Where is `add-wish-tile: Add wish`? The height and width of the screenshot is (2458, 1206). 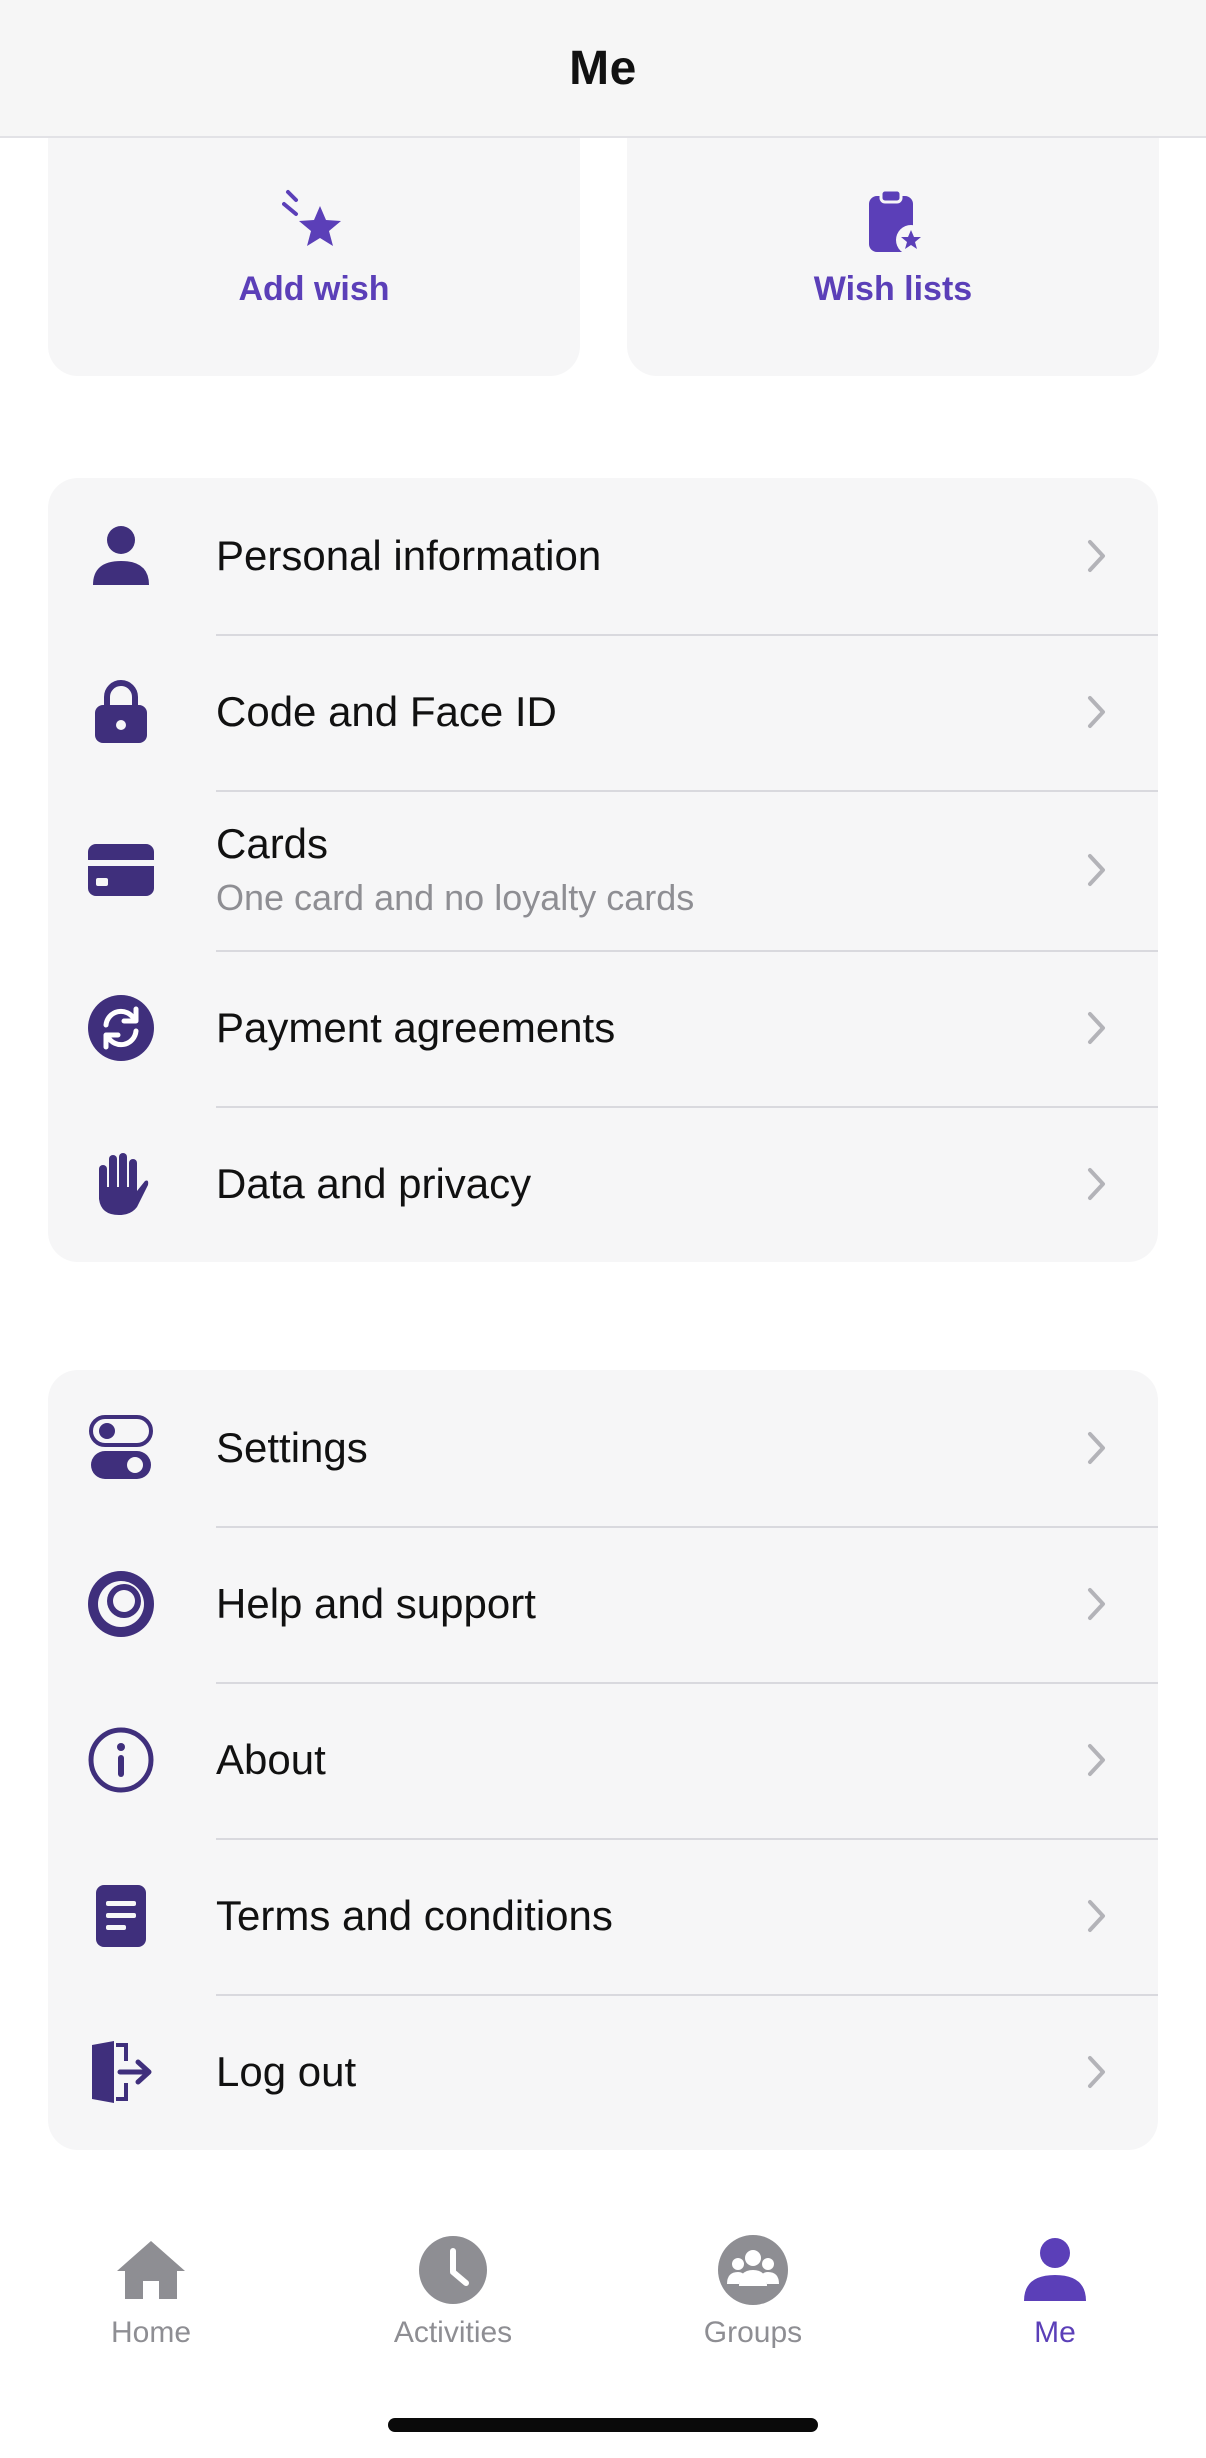
add-wish-tile: Add wish is located at coordinates (314, 253).